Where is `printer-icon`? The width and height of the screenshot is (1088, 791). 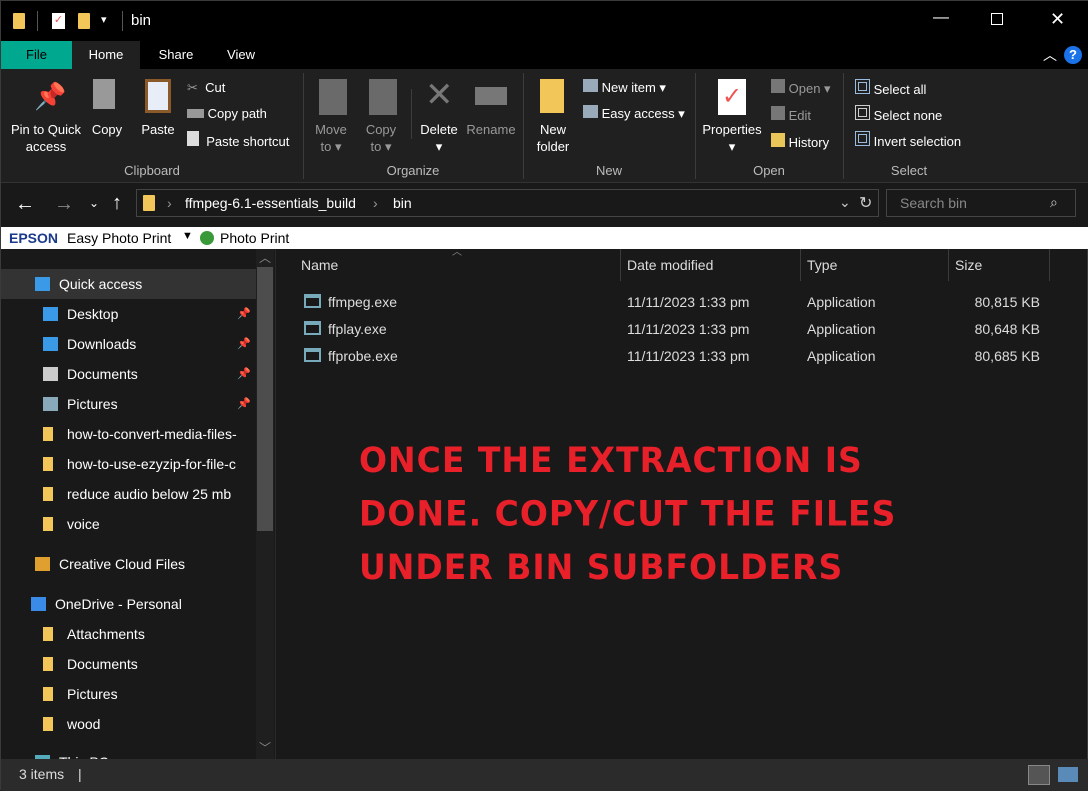
printer-icon is located at coordinates (207, 238).